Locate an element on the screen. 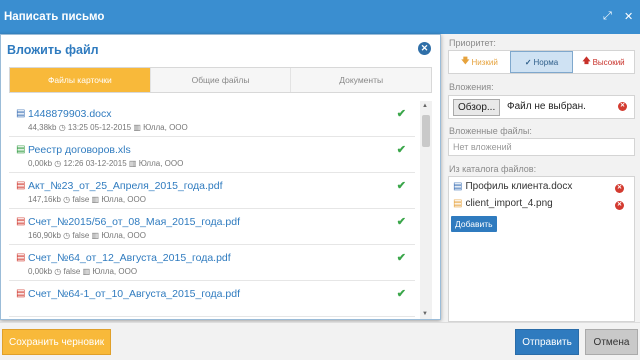 The height and width of the screenshot is (360, 640). catalog-item: ▤ client_import_4.png is located at coordinates (503, 203).